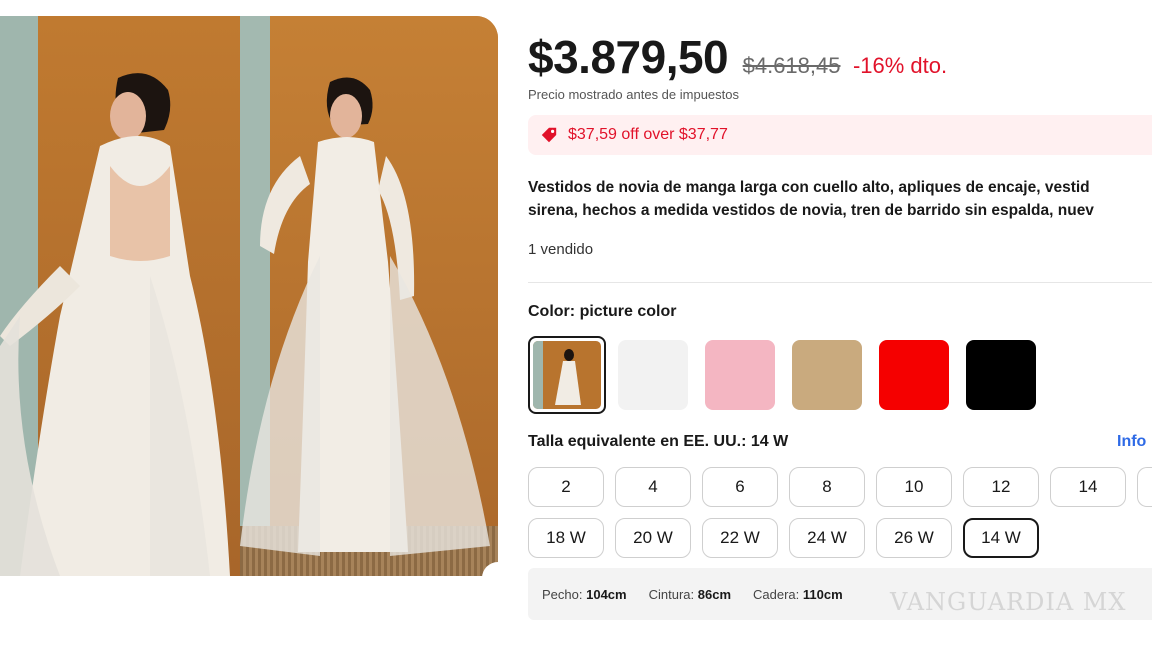  What do you see at coordinates (628, 311) in the screenshot?
I see `color-label-value: picture color` at bounding box center [628, 311].